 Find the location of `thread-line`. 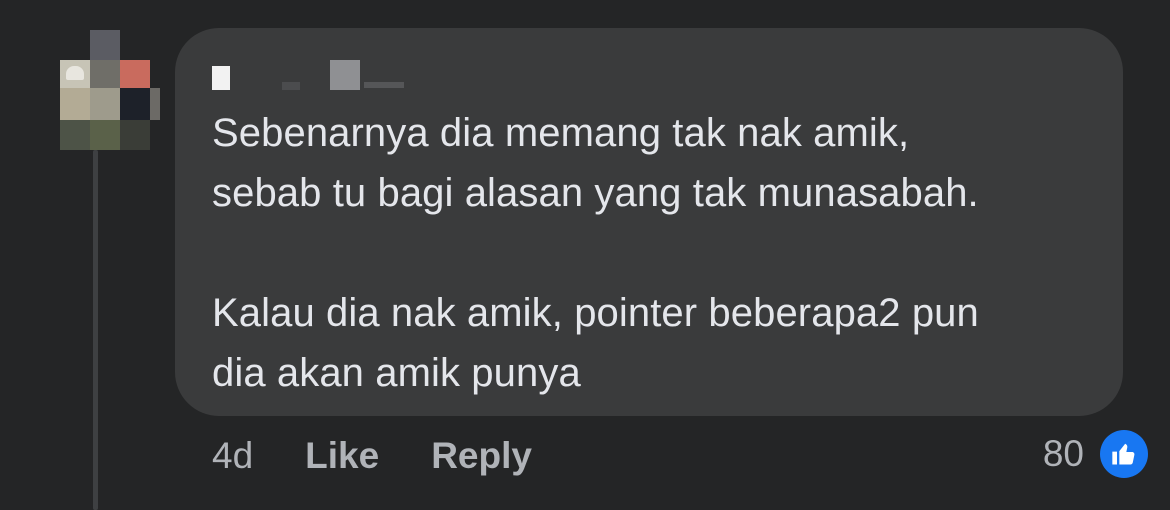

thread-line is located at coordinates (95, 330).